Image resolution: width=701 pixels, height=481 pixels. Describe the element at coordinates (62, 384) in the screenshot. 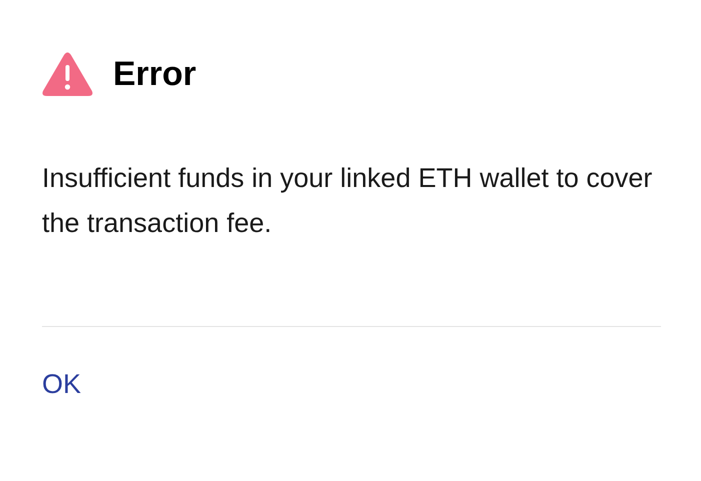

I see `ok-button: OK` at that location.